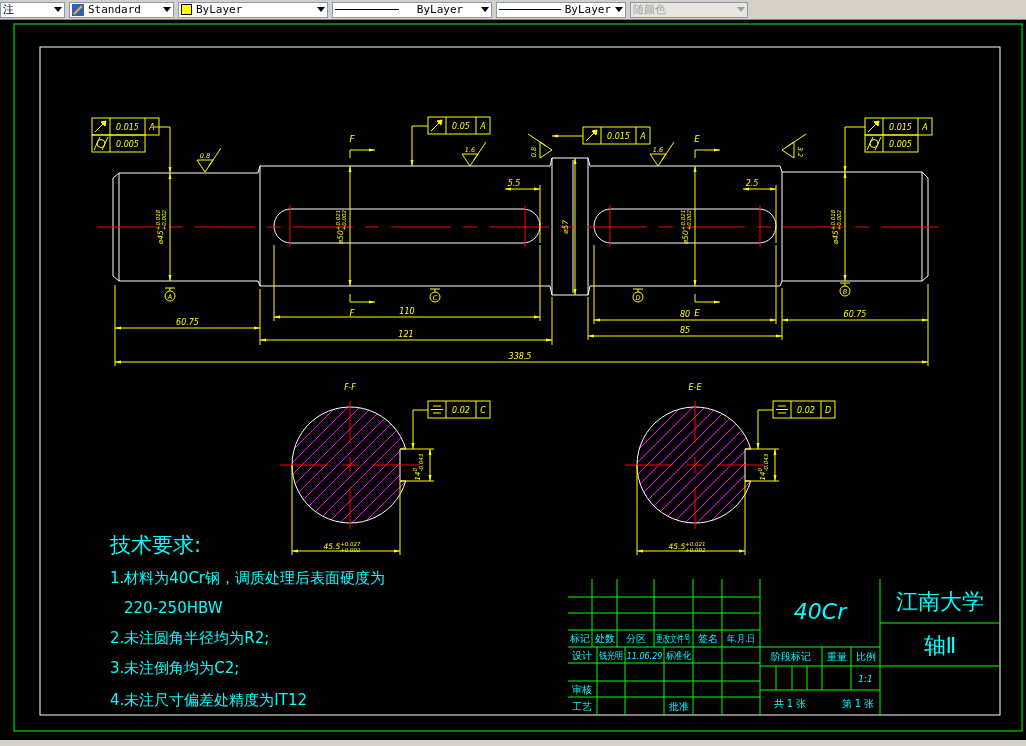  What do you see at coordinates (752, 183) in the screenshot?
I see `dimension-text: 2.5` at bounding box center [752, 183].